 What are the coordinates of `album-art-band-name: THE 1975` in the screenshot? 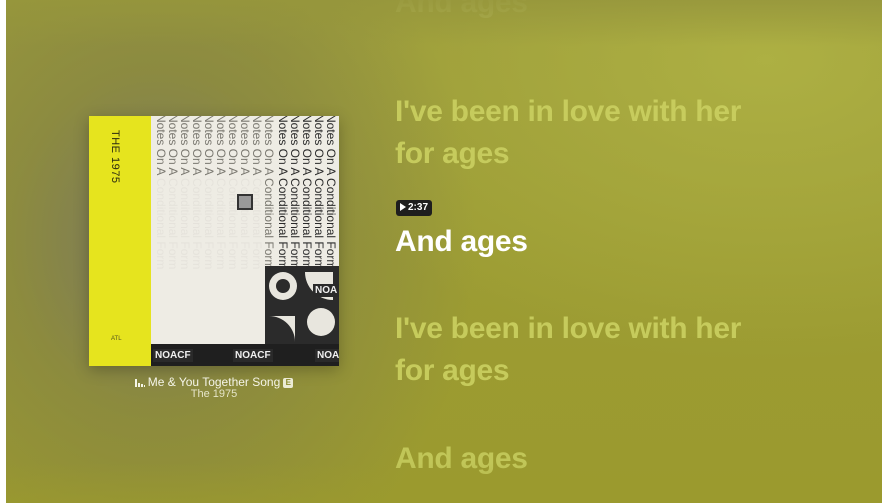 It's located at (115, 157).